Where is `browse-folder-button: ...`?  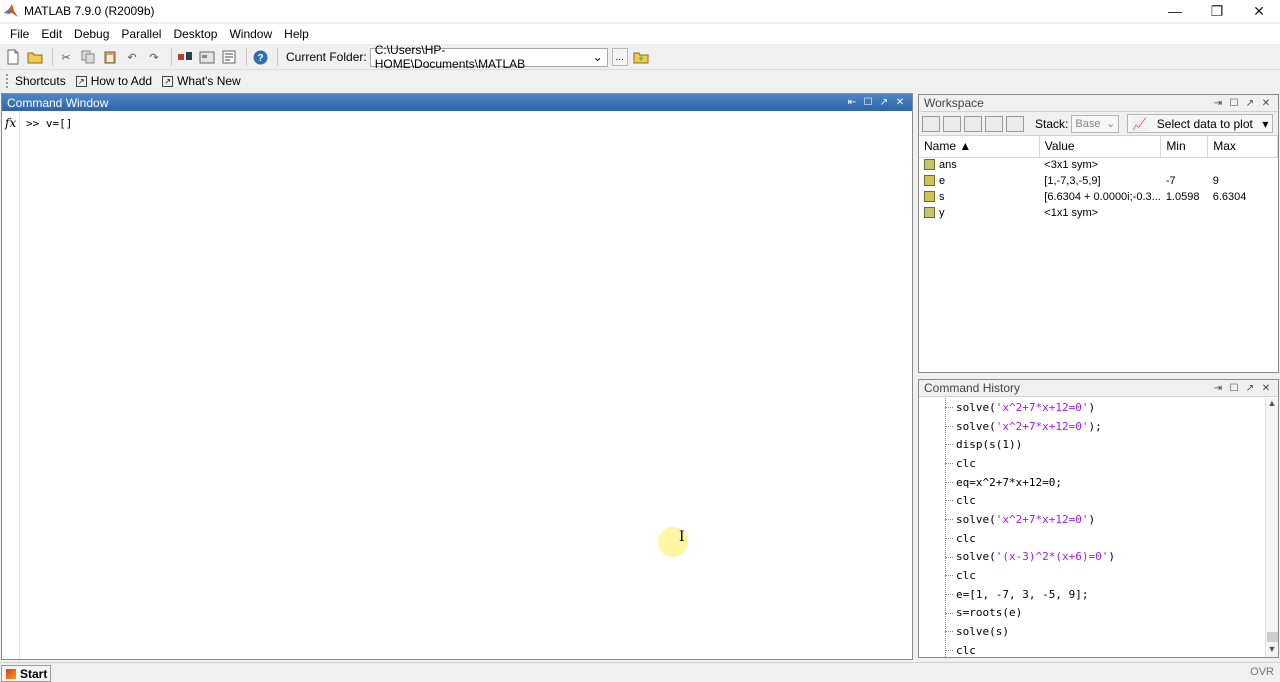
browse-folder-button: ... is located at coordinates (619, 57).